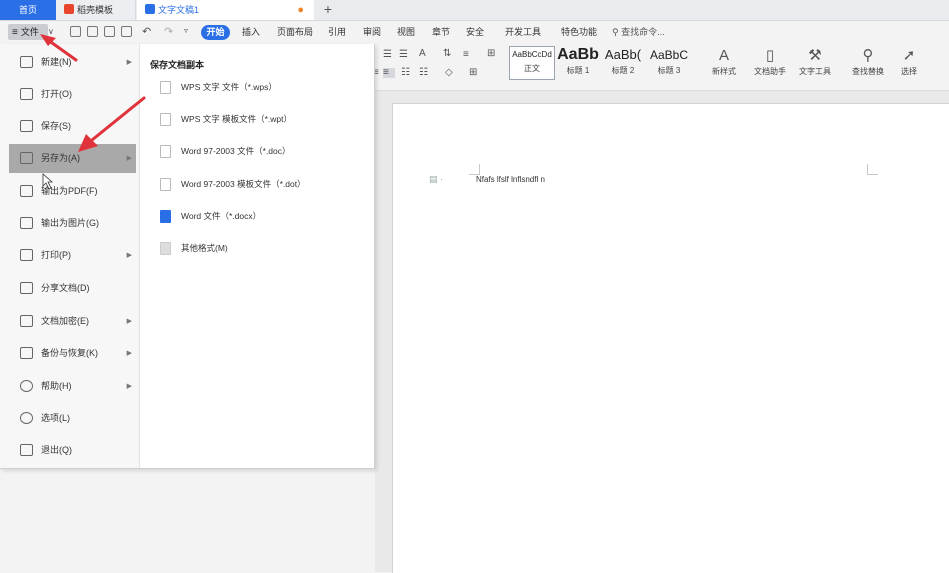 The image size is (949, 573). I want to click on menu-item-new: 新建(N) ▶, so click(72, 62).